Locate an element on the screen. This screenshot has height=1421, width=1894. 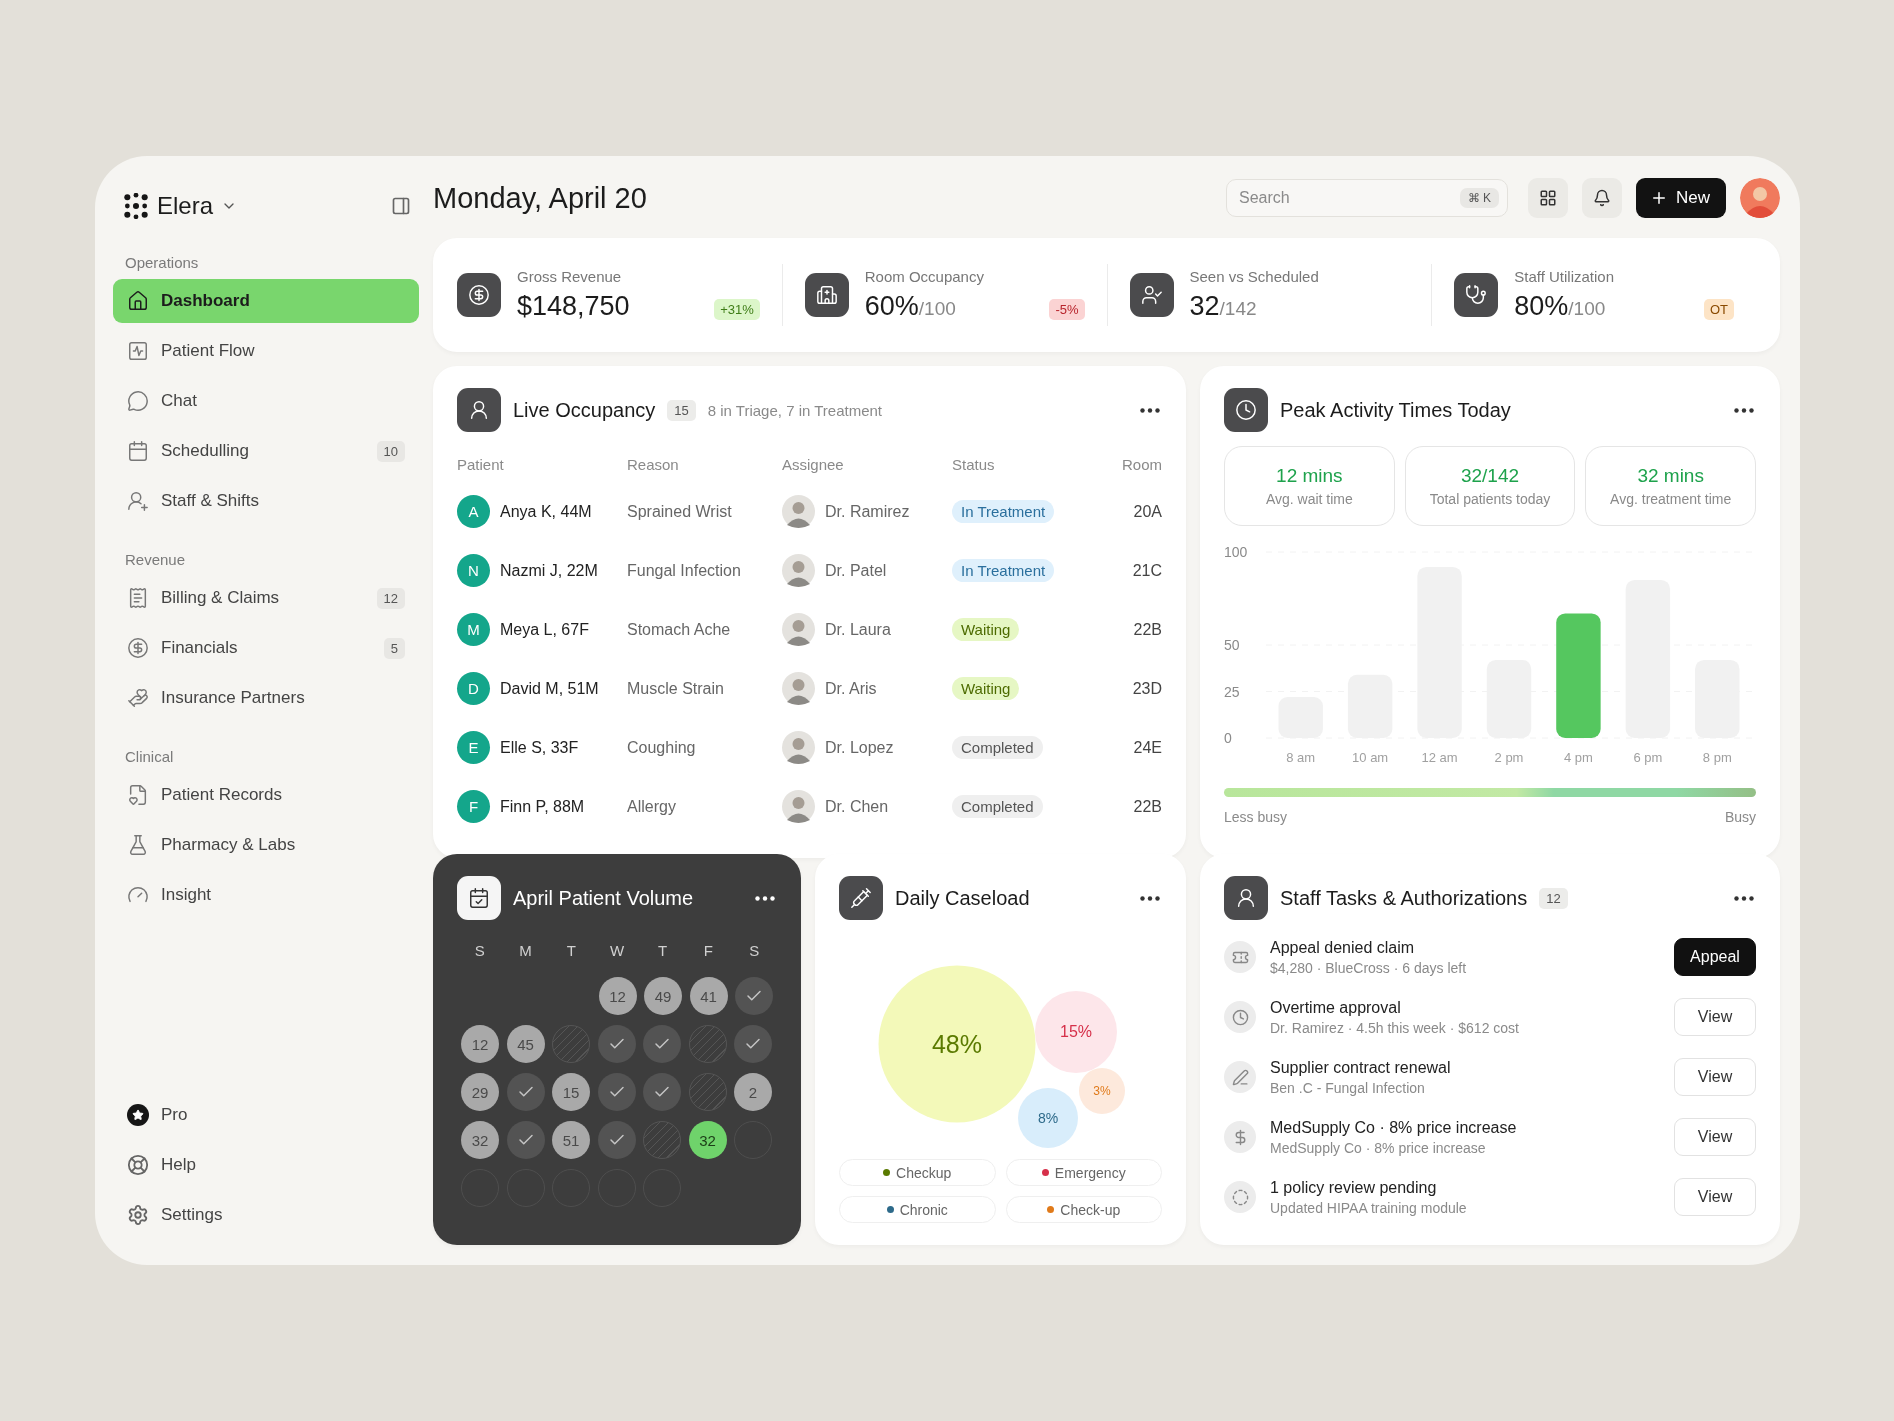
nav-item: Insurance Partners is located at coordinates (266, 698).